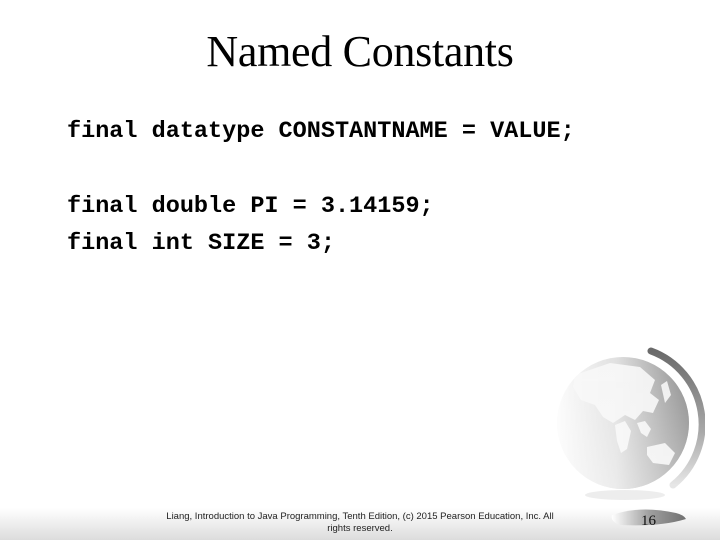 This screenshot has height=540, width=720. What do you see at coordinates (250, 206) in the screenshot?
I see `code-example-pi: final double PI = 3.14159;` at bounding box center [250, 206].